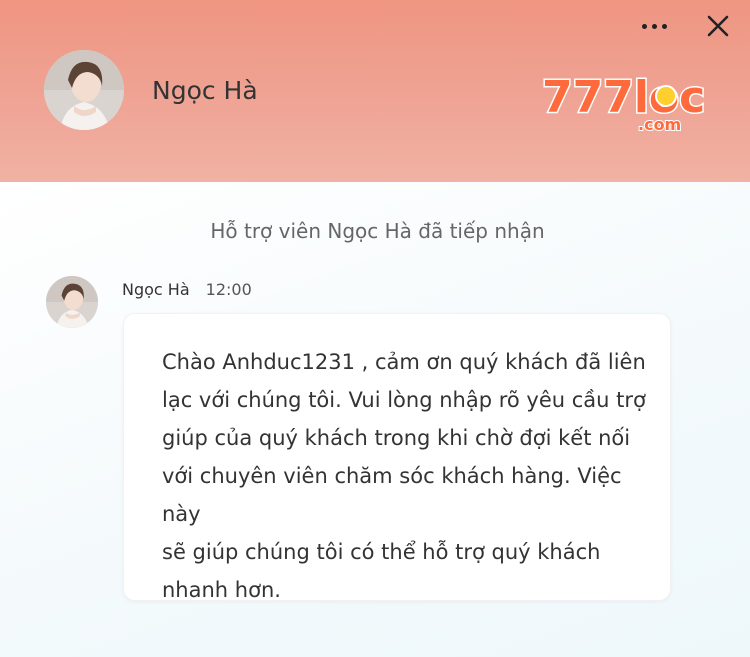 This screenshot has height=657, width=750. What do you see at coordinates (624, 100) in the screenshot?
I see `brand-logo: 777loc .com` at bounding box center [624, 100].